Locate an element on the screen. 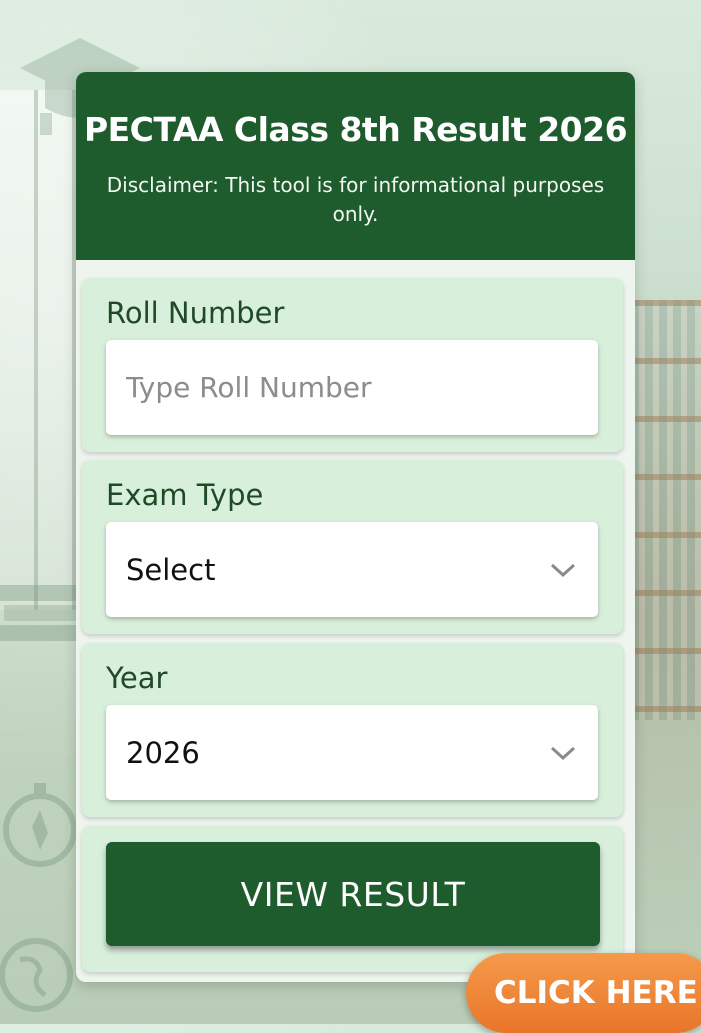 The width and height of the screenshot is (701, 1033). view-result-button: VIEW RESULT is located at coordinates (353, 894).